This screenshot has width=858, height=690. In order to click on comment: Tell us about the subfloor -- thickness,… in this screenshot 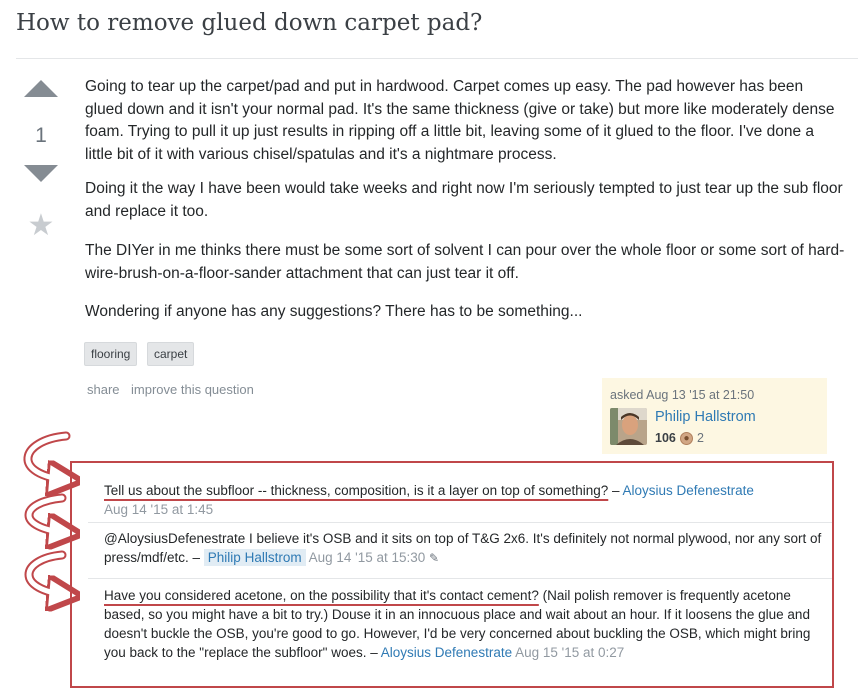, I will do `click(464, 500)`.